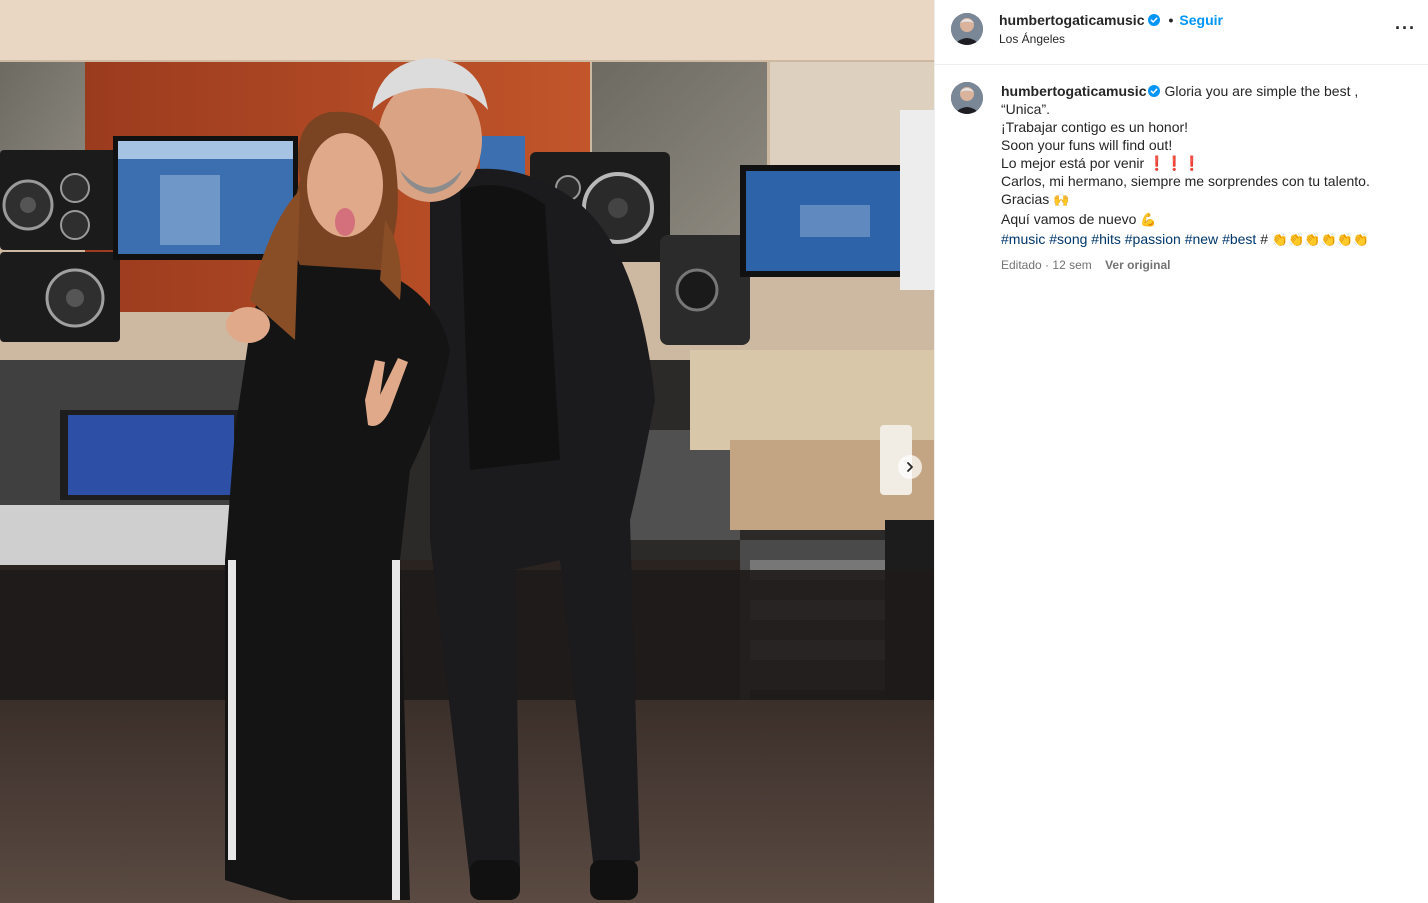 The height and width of the screenshot is (903, 1428). I want to click on hashtag-passion: #passion, so click(1153, 239).